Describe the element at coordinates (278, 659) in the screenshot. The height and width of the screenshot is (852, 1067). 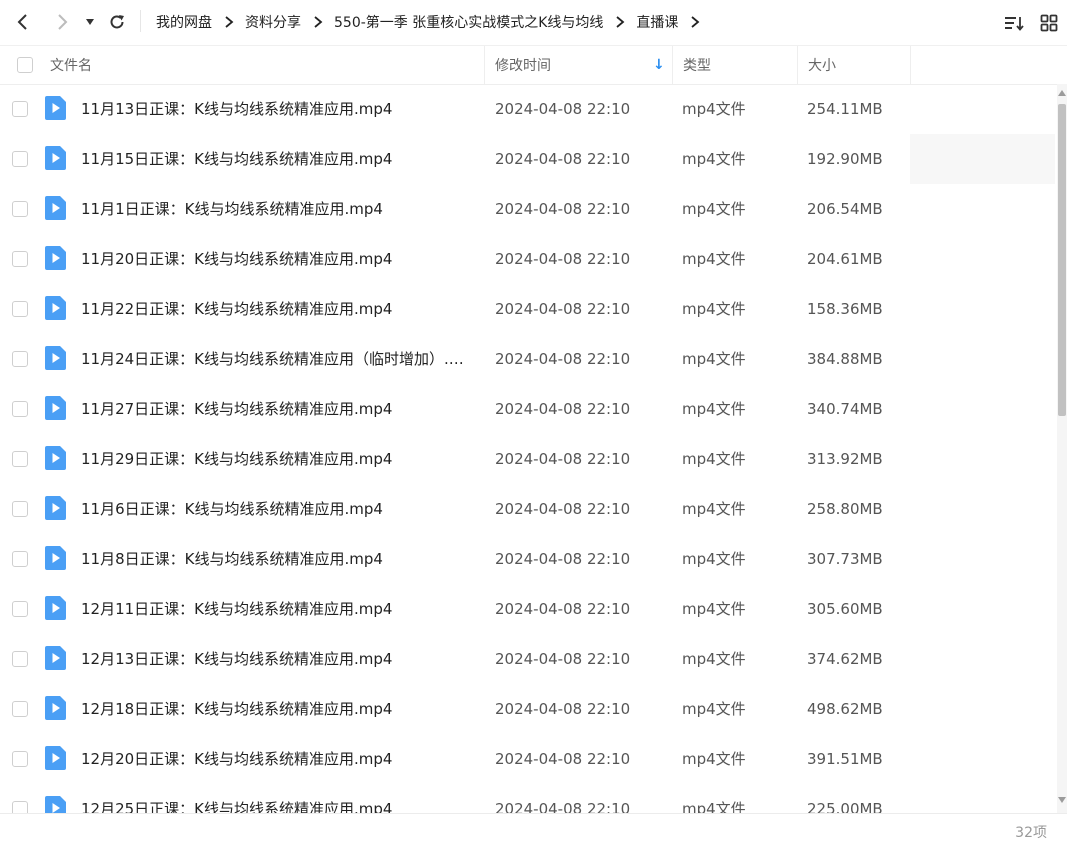
I see `file-name: 12月13日正课：K线与均线系统精准应用.mp4` at that location.